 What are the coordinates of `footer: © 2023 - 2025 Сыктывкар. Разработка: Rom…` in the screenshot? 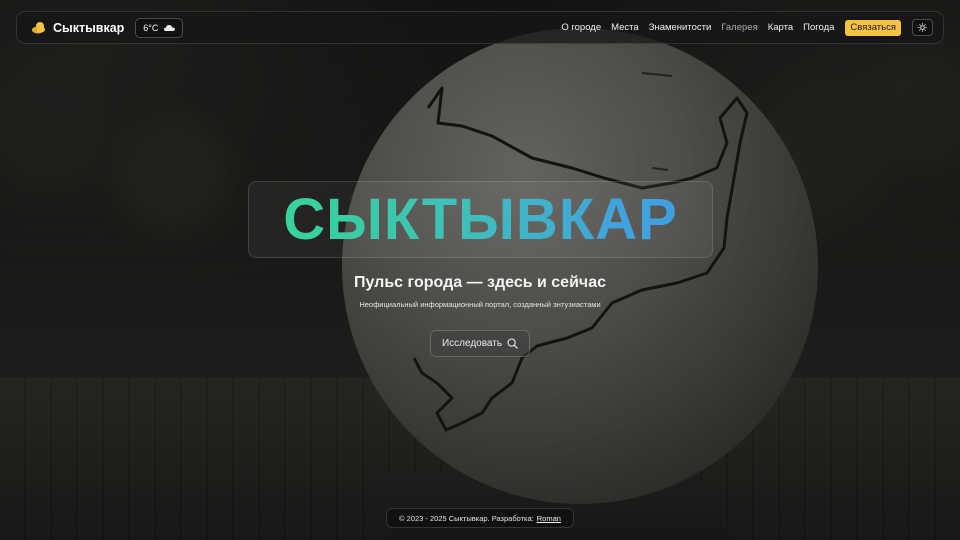 It's located at (480, 518).